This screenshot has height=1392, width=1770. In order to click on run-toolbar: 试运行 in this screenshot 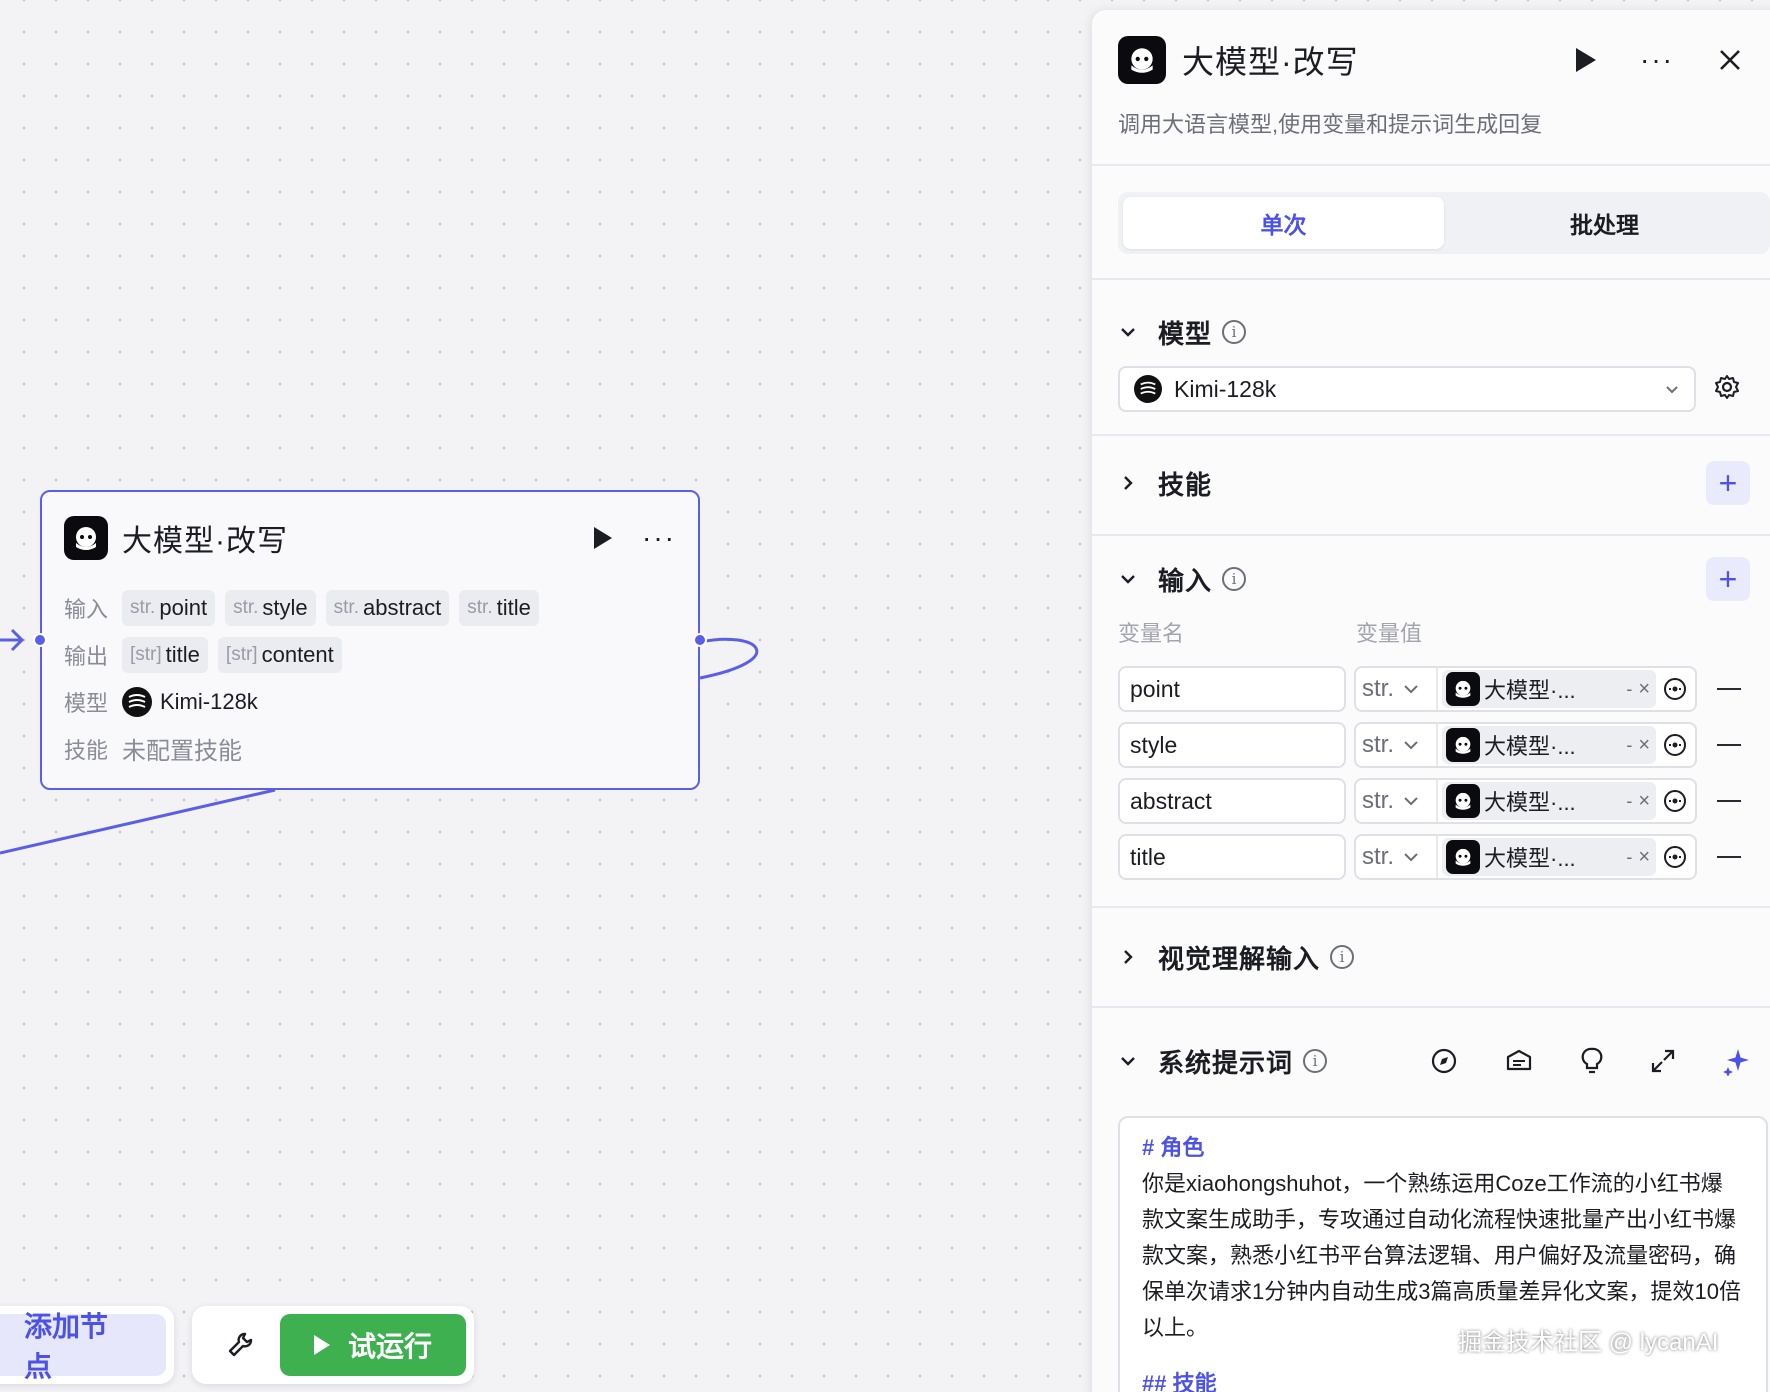, I will do `click(333, 1345)`.